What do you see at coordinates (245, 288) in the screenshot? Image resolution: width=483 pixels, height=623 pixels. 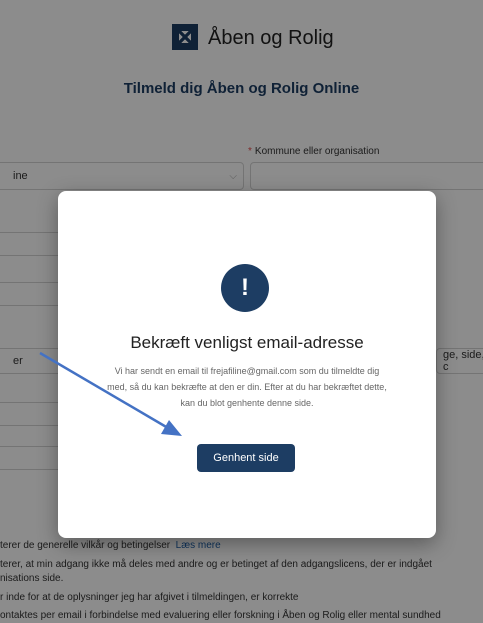 I see `exclamation-icon: !` at bounding box center [245, 288].